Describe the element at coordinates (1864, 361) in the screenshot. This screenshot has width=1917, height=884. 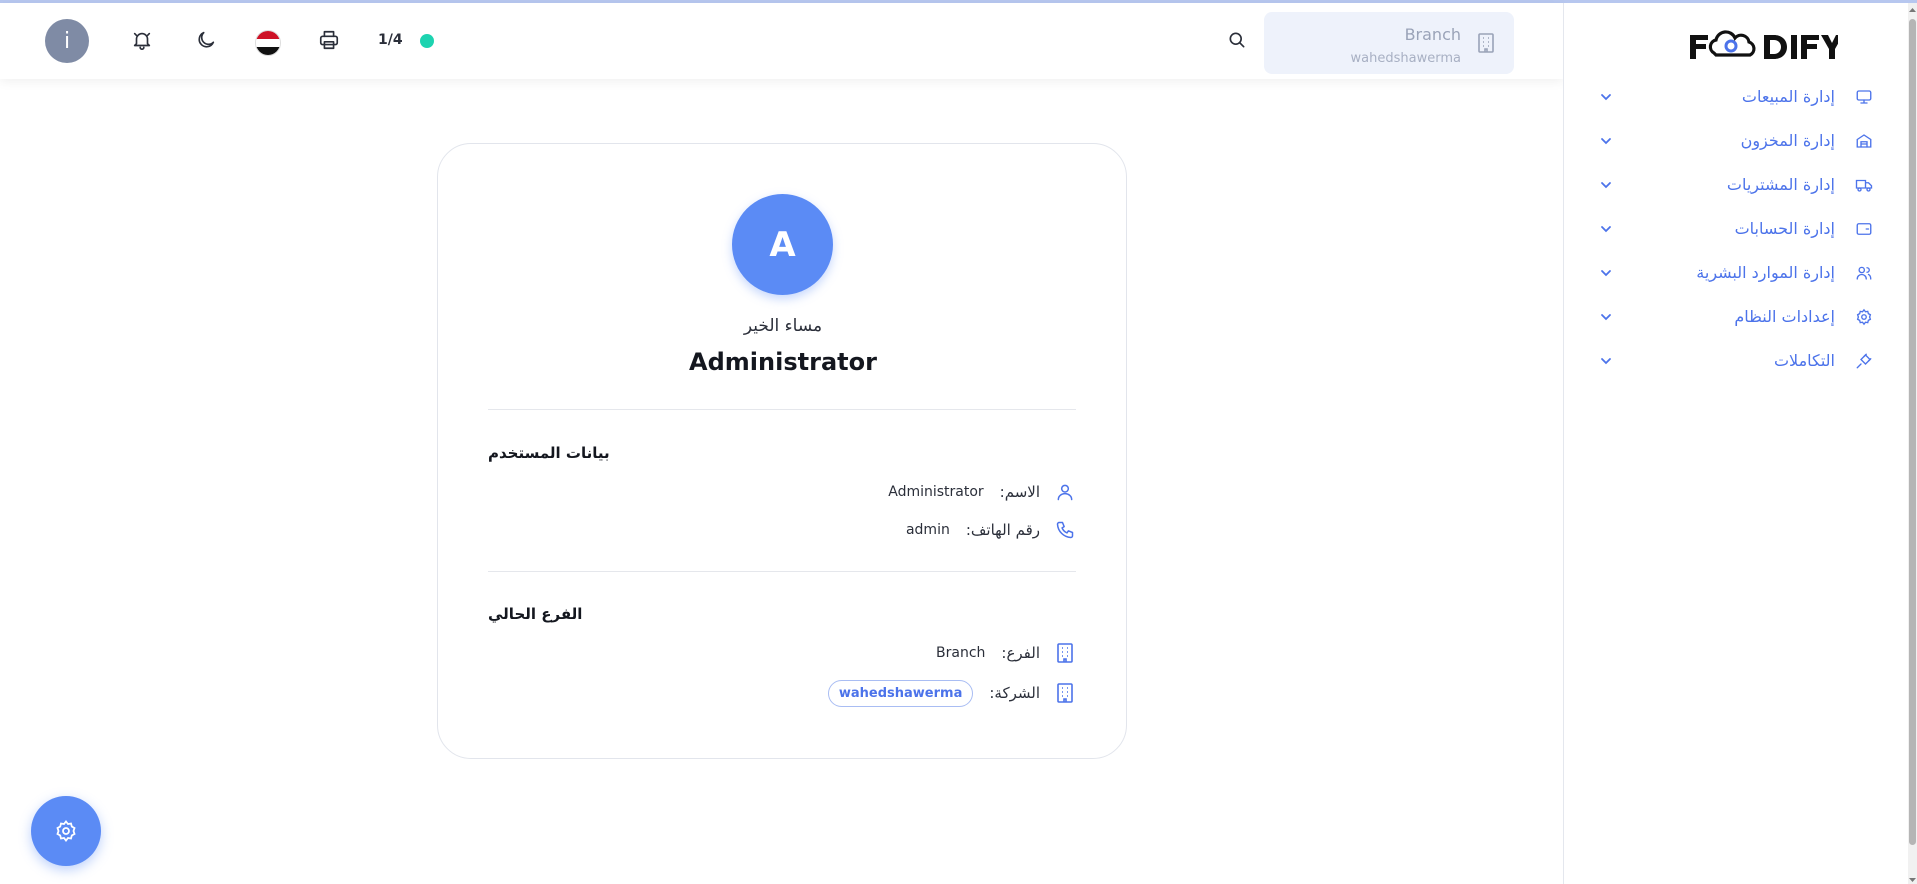
I see `plug-icon` at that location.